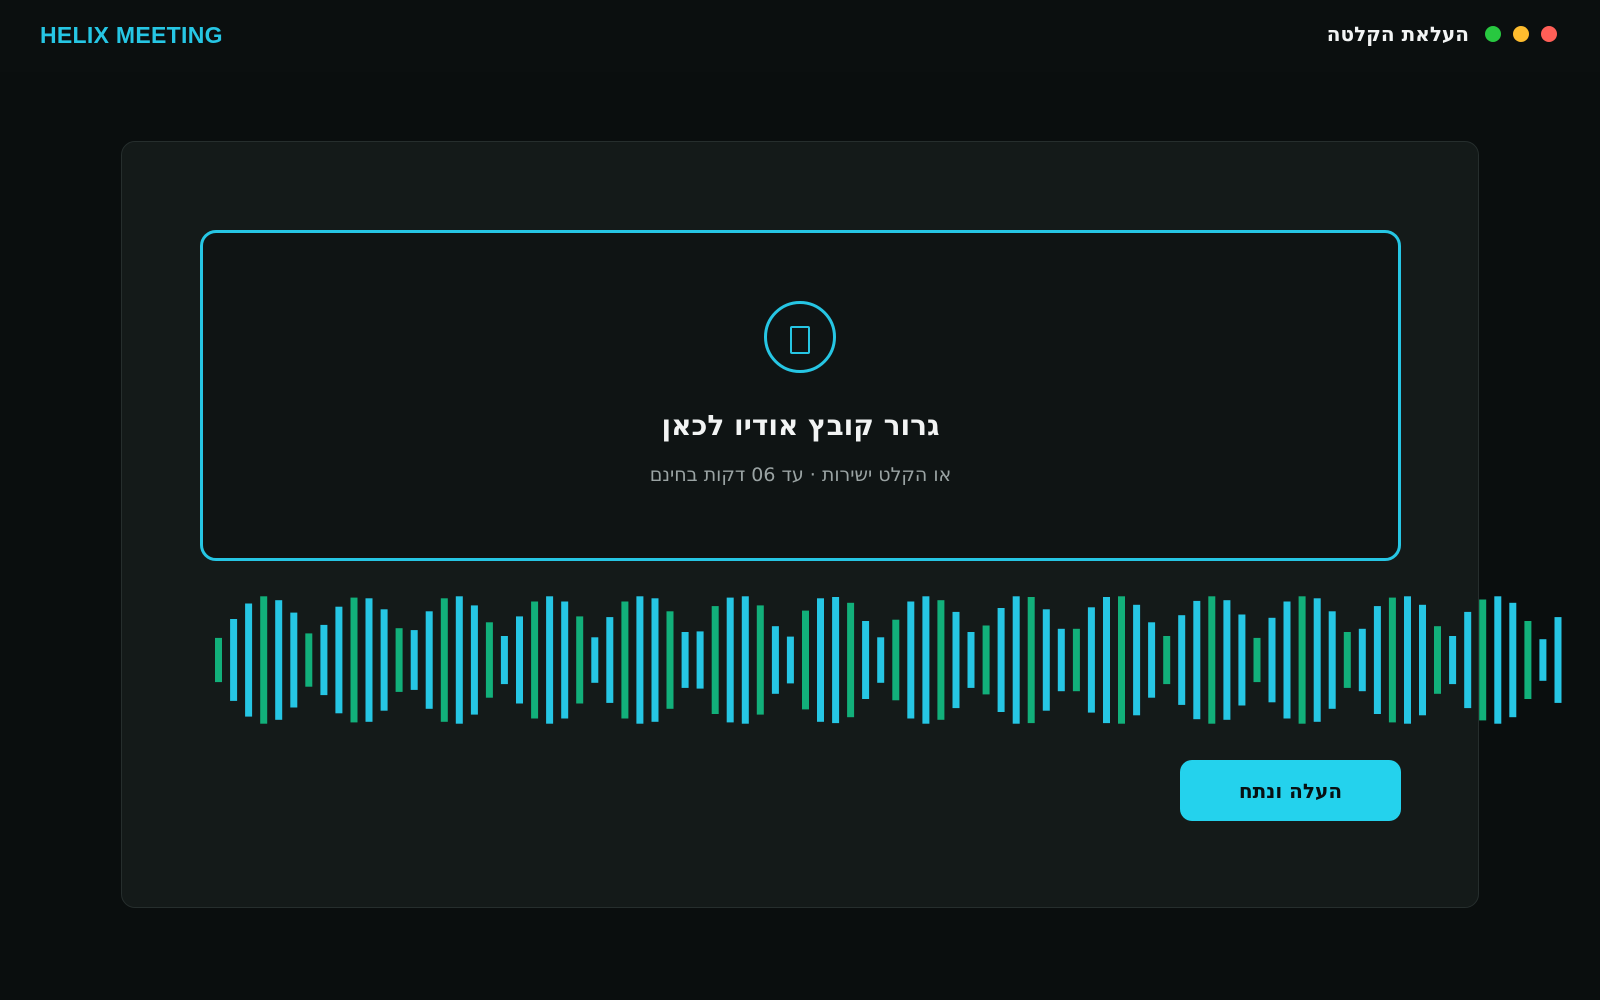  Describe the element at coordinates (800, 36) in the screenshot. I see `title-bar: HELIX MEETING העלאת הקלטה` at that location.